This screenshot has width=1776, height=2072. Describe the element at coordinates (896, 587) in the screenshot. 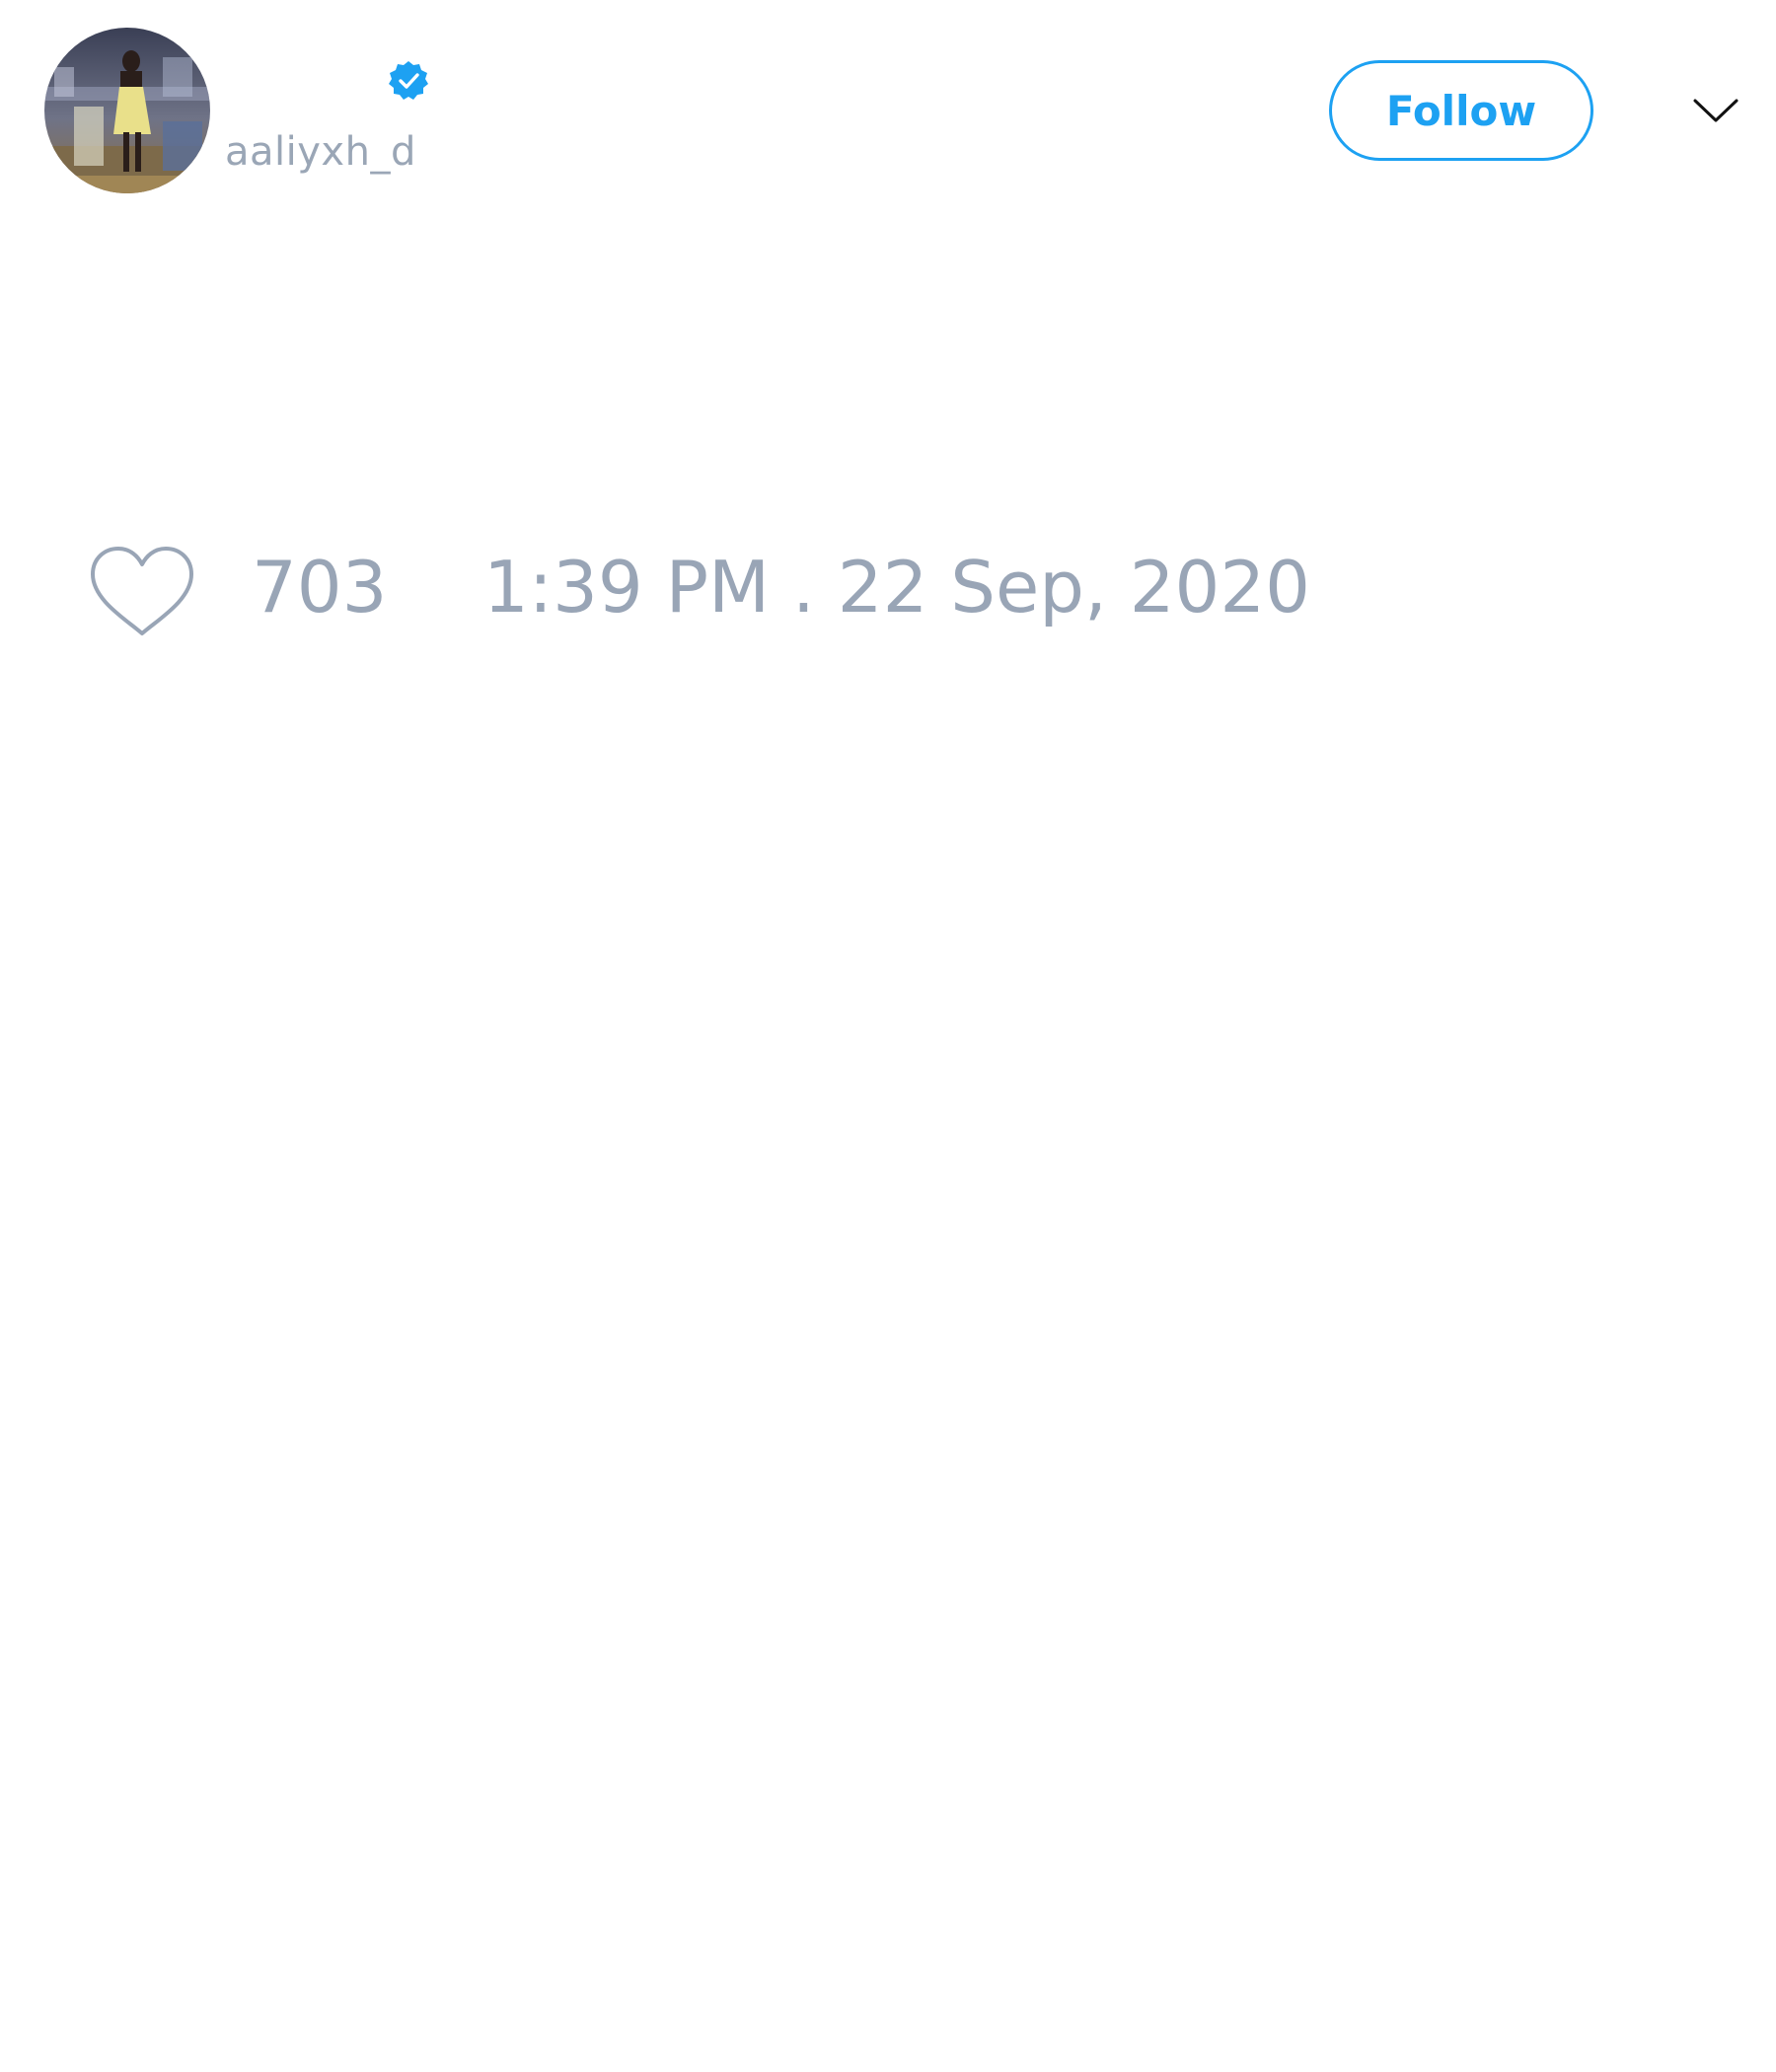

I see `tweet-timestamp: 1:39 PM . 22 Sep, 2020` at that location.